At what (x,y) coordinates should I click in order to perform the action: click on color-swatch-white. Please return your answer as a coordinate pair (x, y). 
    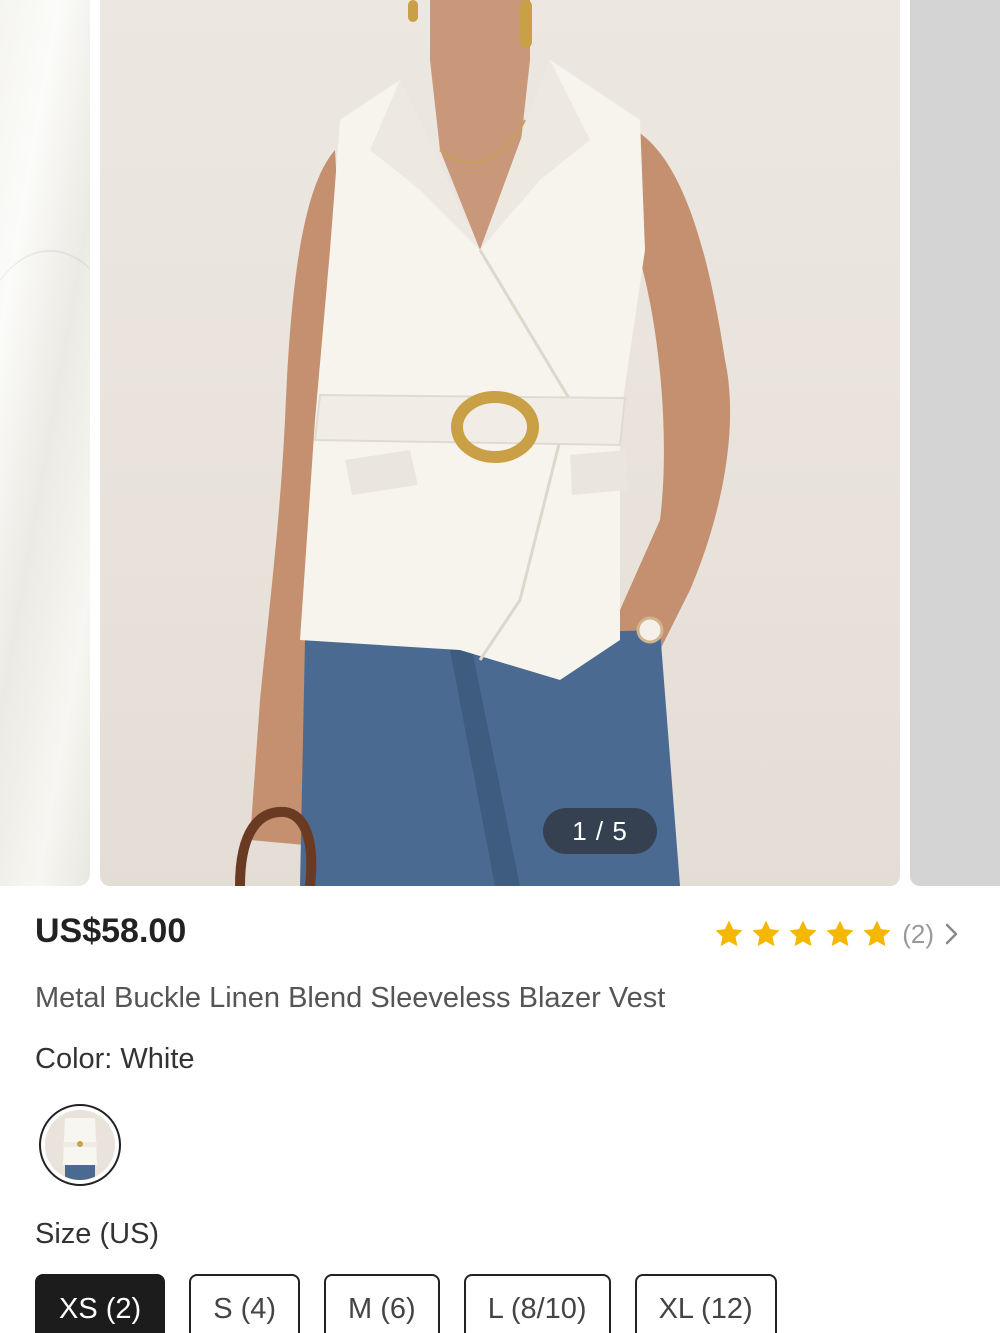
    Looking at the image, I should click on (80, 1145).